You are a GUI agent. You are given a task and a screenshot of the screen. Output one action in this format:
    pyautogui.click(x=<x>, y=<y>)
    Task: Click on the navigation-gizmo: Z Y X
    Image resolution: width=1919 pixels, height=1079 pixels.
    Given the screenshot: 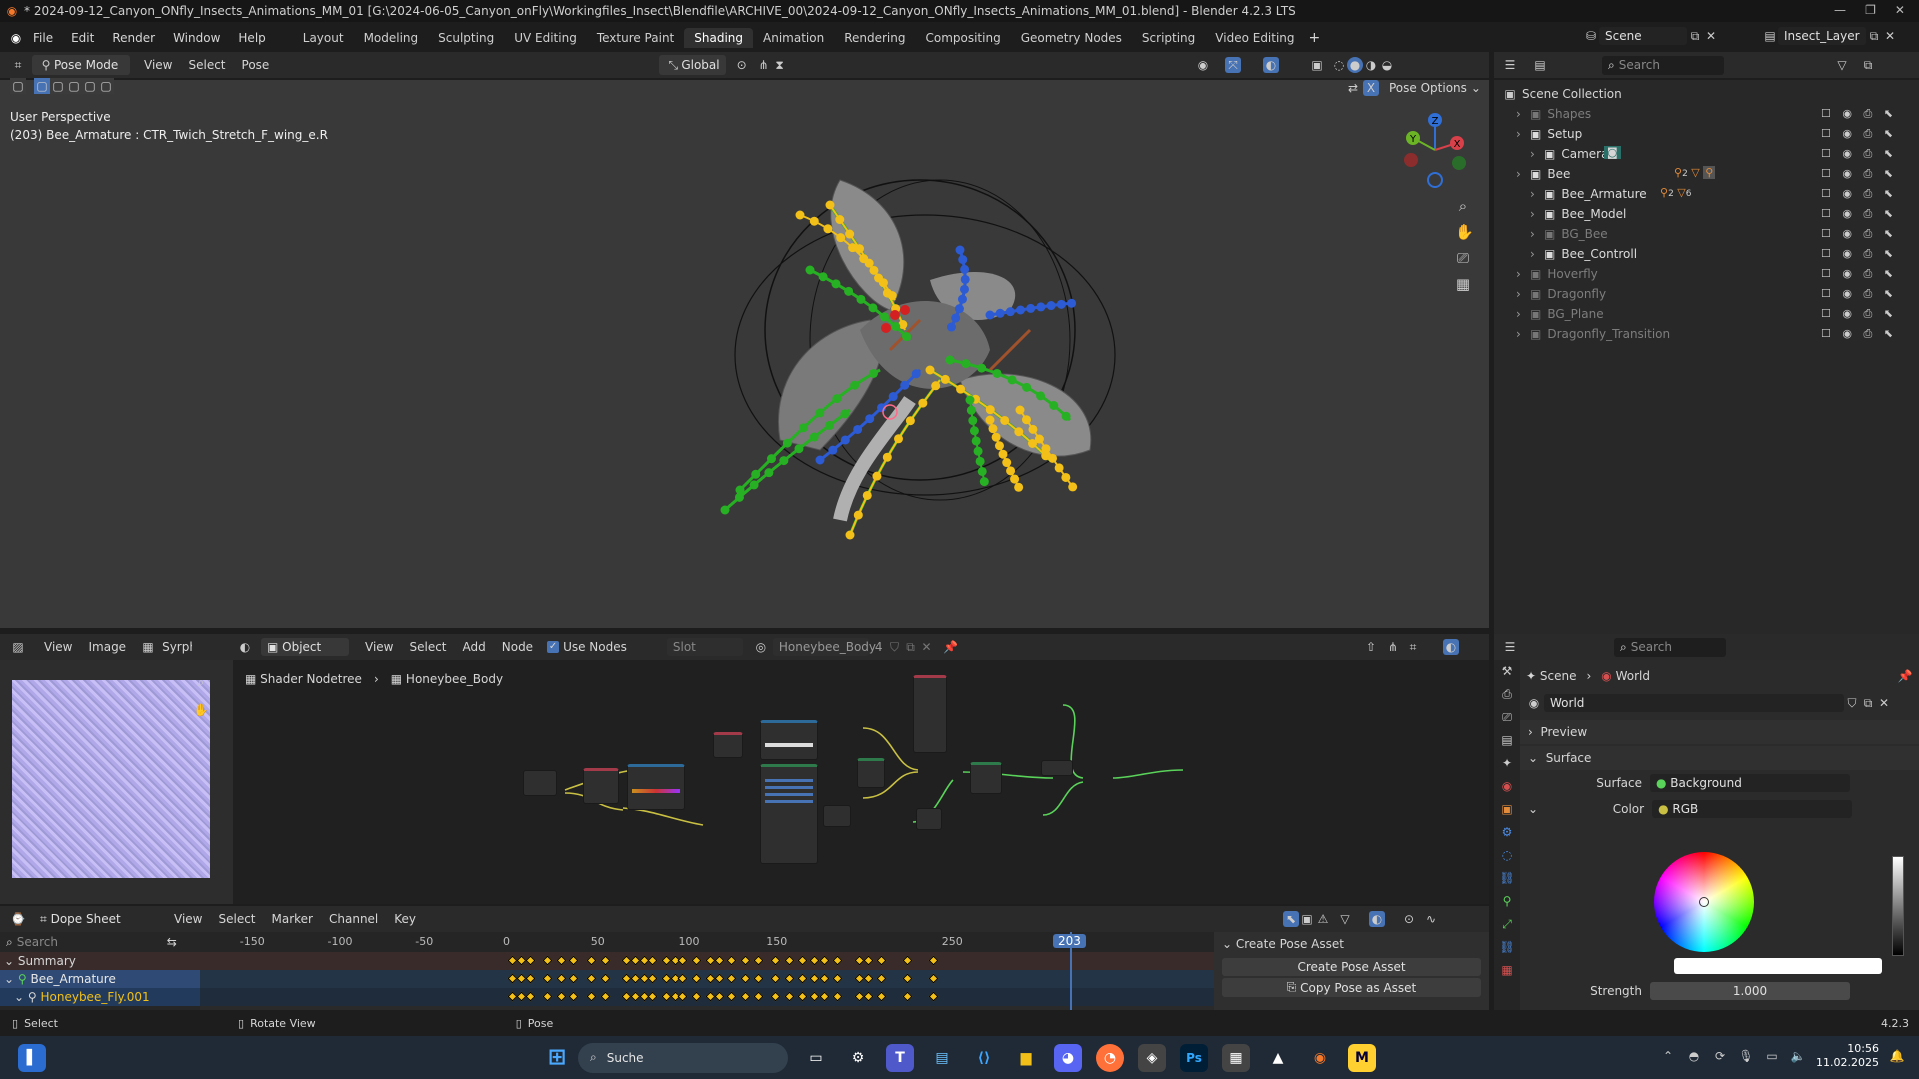 What is the action you would take?
    pyautogui.click(x=1435, y=150)
    